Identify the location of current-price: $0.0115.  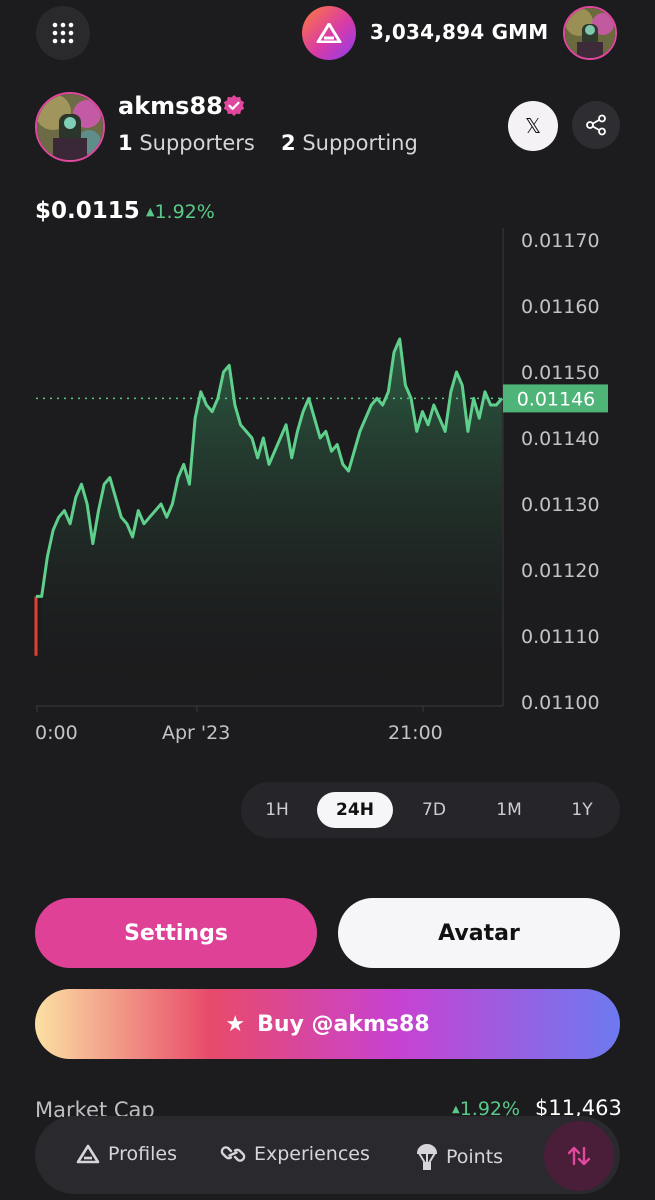
(87, 211).